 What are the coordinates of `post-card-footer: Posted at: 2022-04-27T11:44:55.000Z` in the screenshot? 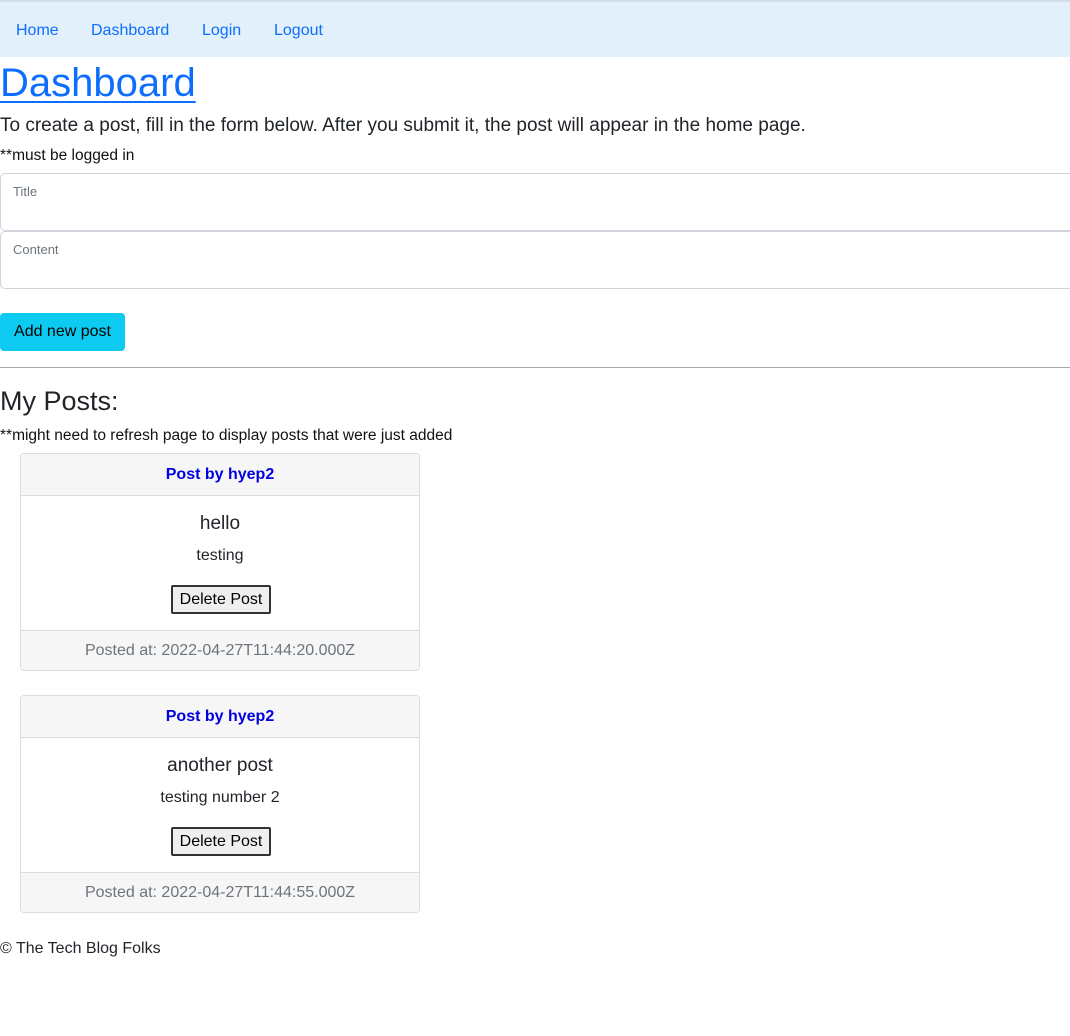 It's located at (220, 892).